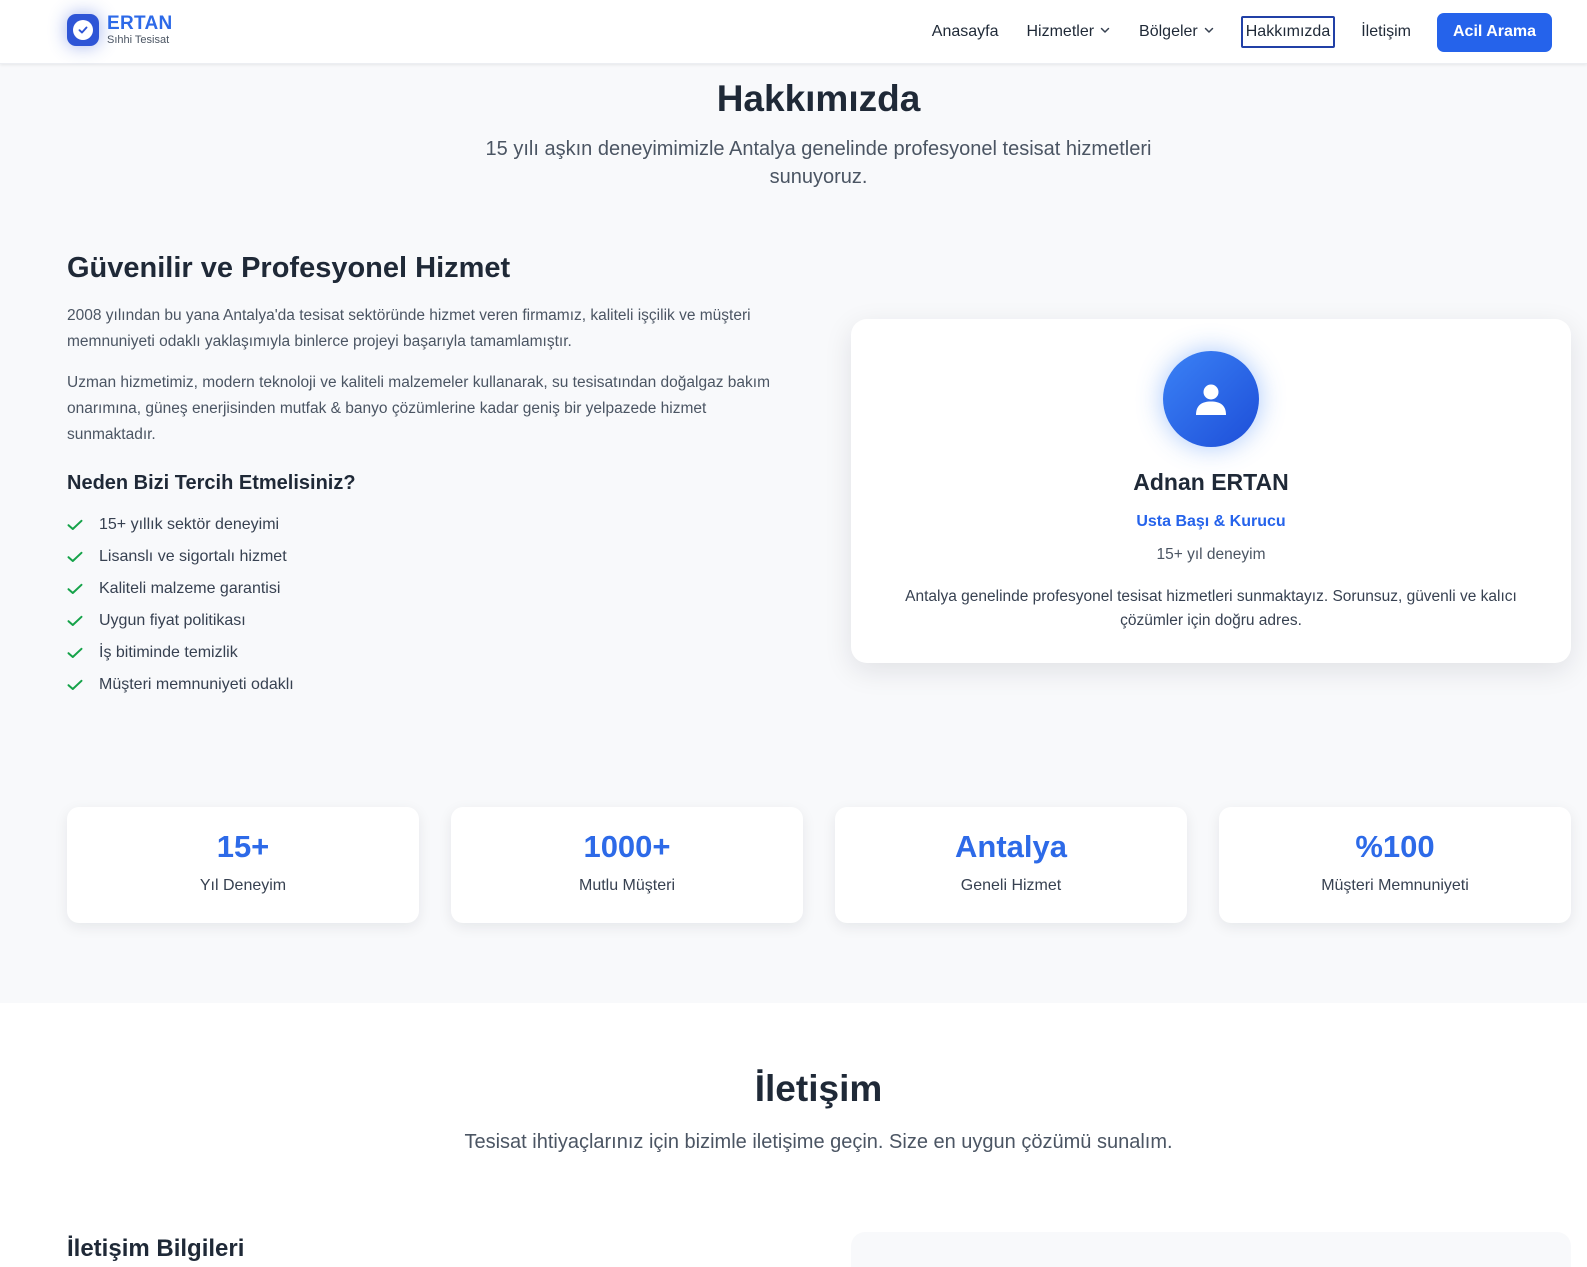 The width and height of the screenshot is (1587, 1267). I want to click on list-item: 15+ yıllık sektör deneyimi, so click(432, 525).